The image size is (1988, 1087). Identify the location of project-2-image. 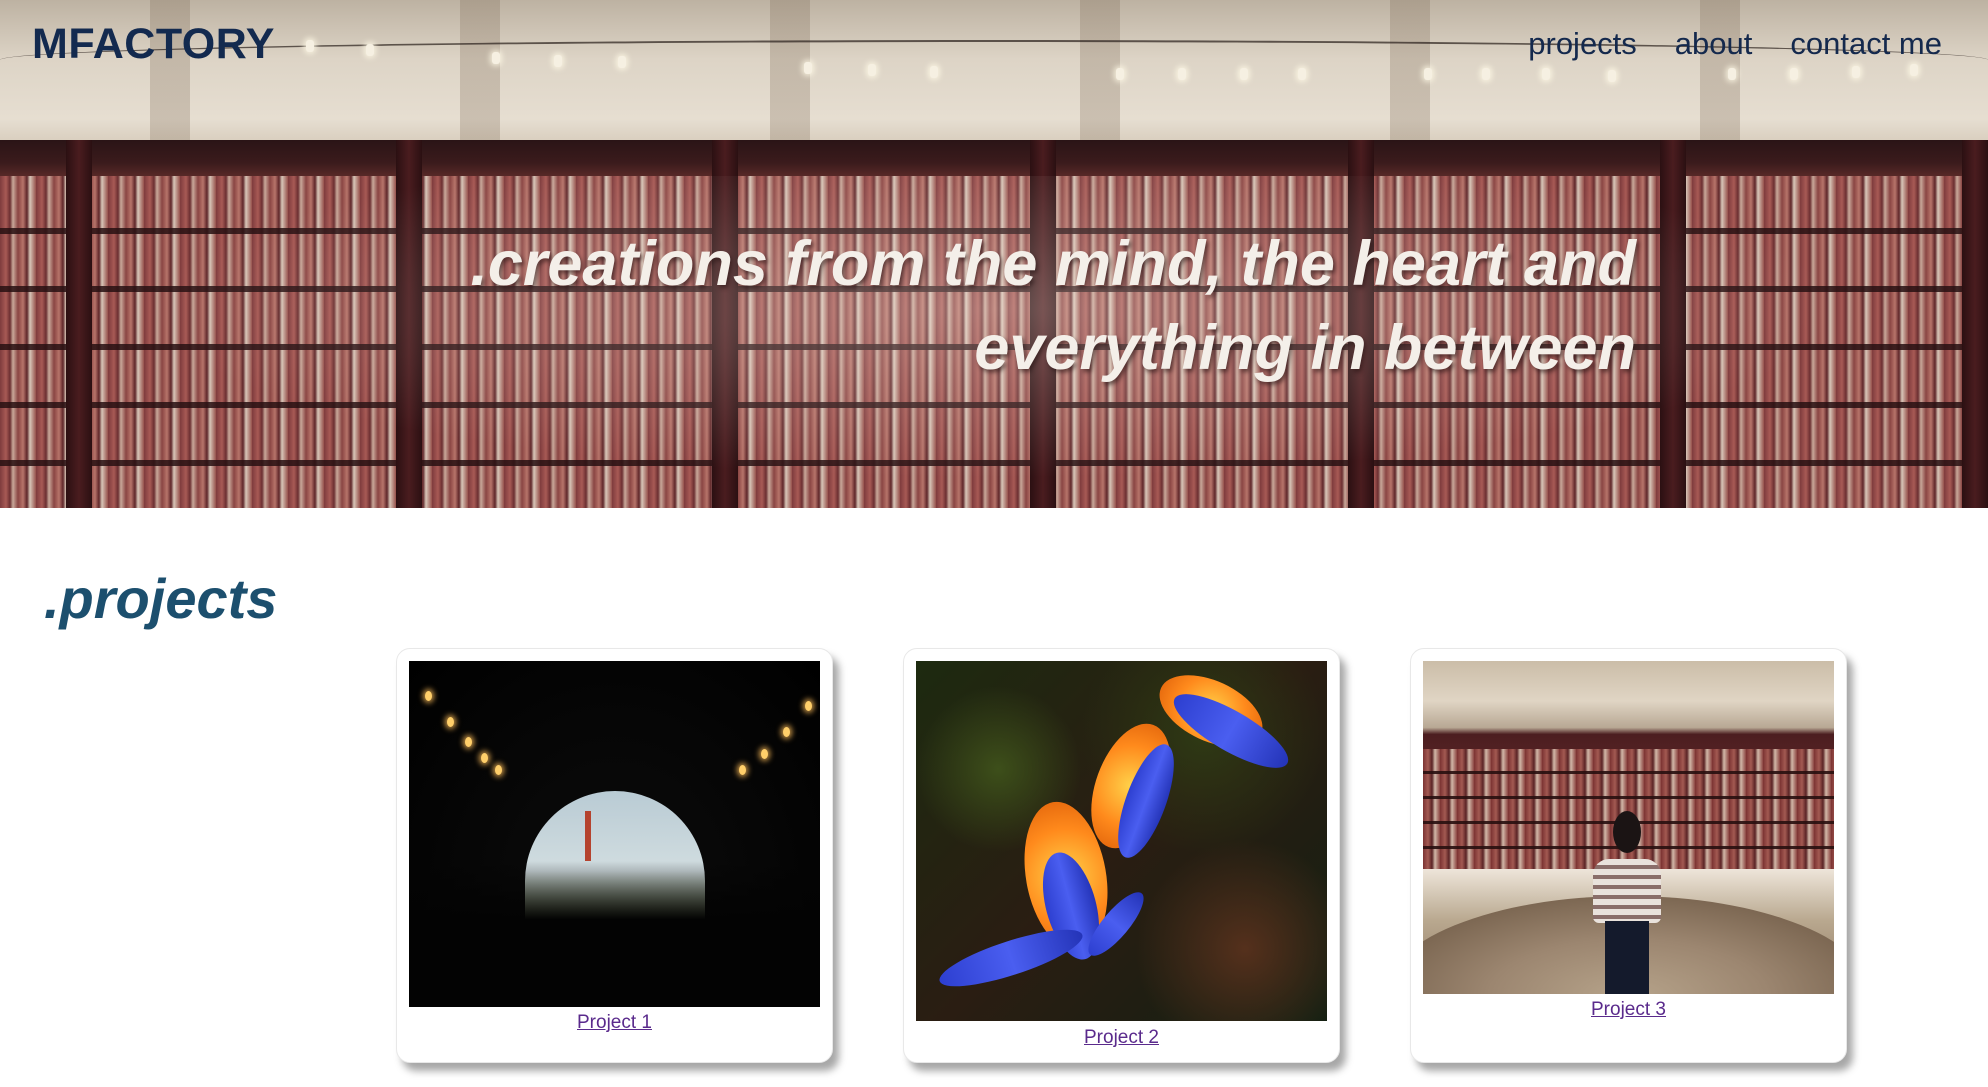
(1121, 841).